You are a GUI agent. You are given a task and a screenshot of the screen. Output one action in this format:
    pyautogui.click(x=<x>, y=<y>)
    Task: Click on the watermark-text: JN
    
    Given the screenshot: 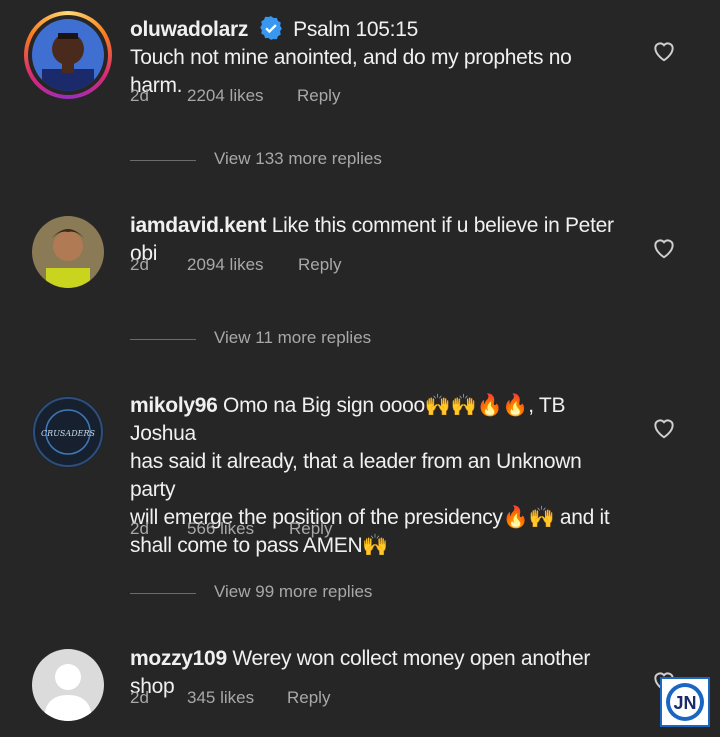 What is the action you would take?
    pyautogui.click(x=684, y=703)
    